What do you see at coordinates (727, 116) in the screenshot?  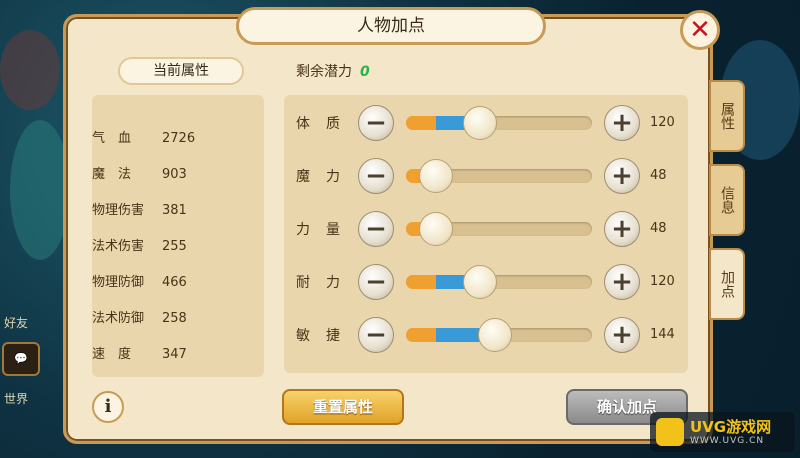 I see `tab-attributes: 属性` at bounding box center [727, 116].